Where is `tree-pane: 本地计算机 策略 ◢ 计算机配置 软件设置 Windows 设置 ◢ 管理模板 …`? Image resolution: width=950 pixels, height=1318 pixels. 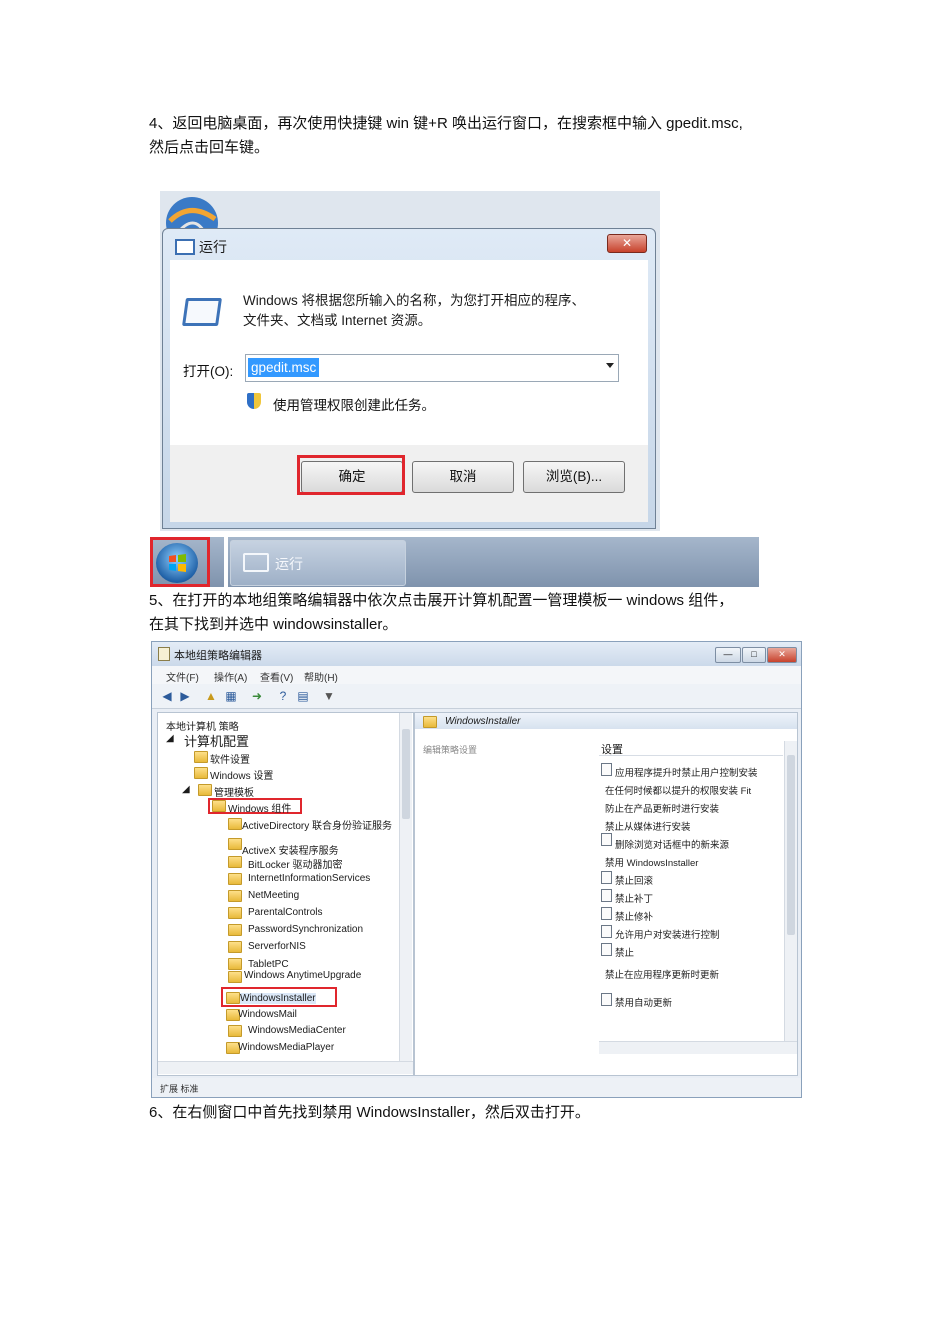
tree-pane: 本地计算机 策略 ◢ 计算机配置 软件设置 Windows 设置 ◢ 管理模板 … is located at coordinates (285, 894).